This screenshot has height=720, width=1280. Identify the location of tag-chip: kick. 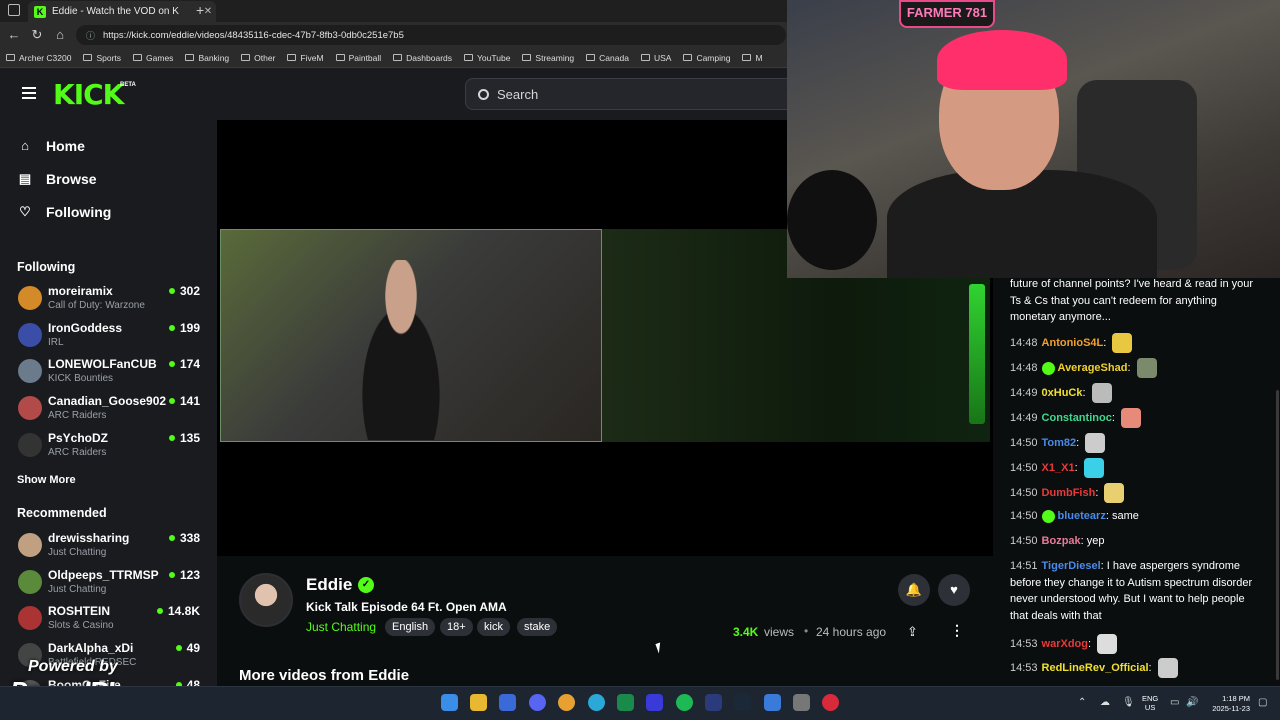
(493, 627).